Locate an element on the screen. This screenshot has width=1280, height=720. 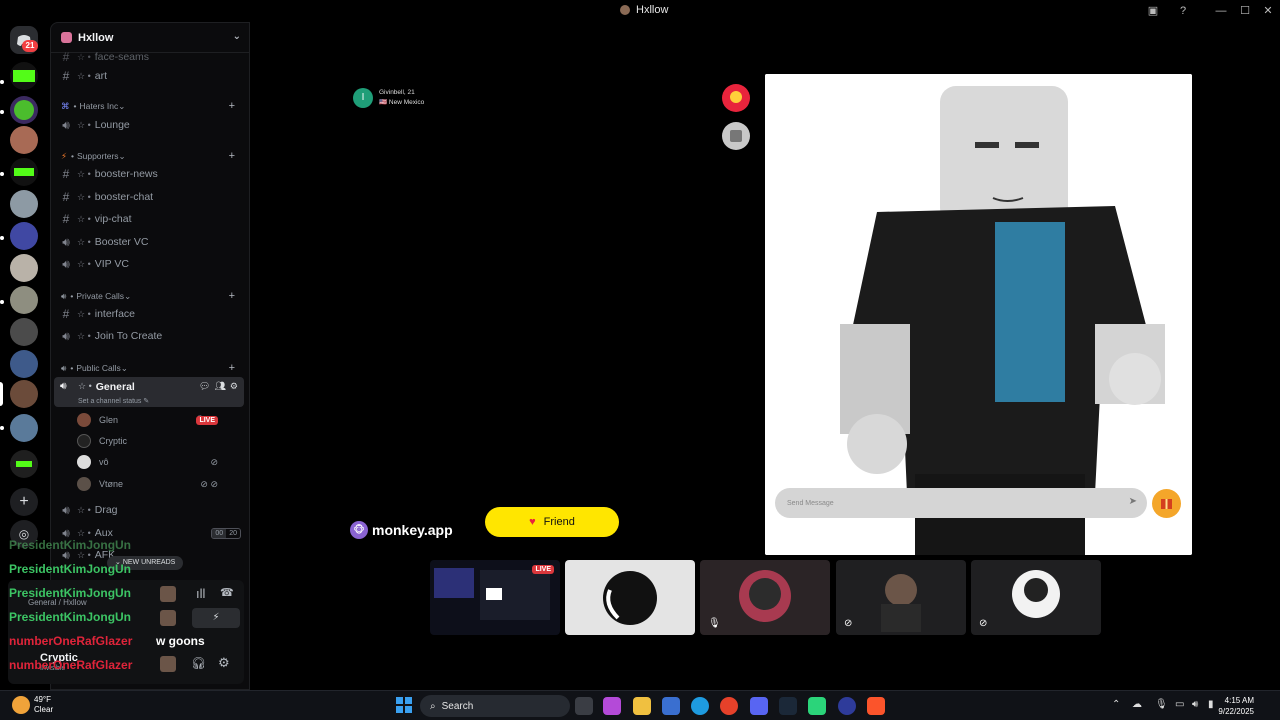
channel-interface: # ☆ • interface is located at coordinates (152, 314).